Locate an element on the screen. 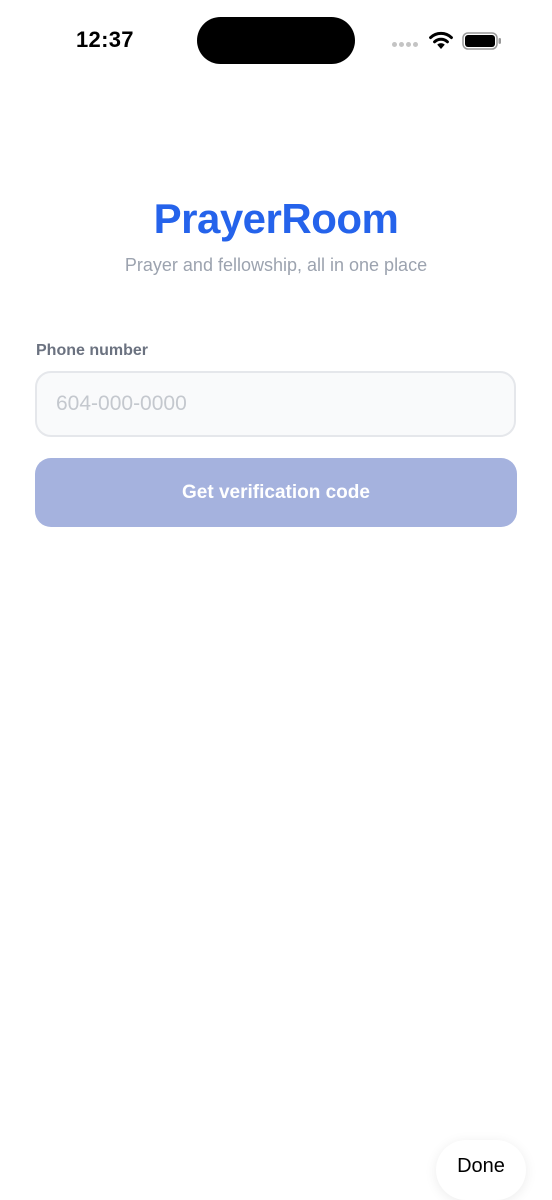 The width and height of the screenshot is (552, 1200). dynamic-island is located at coordinates (276, 40).